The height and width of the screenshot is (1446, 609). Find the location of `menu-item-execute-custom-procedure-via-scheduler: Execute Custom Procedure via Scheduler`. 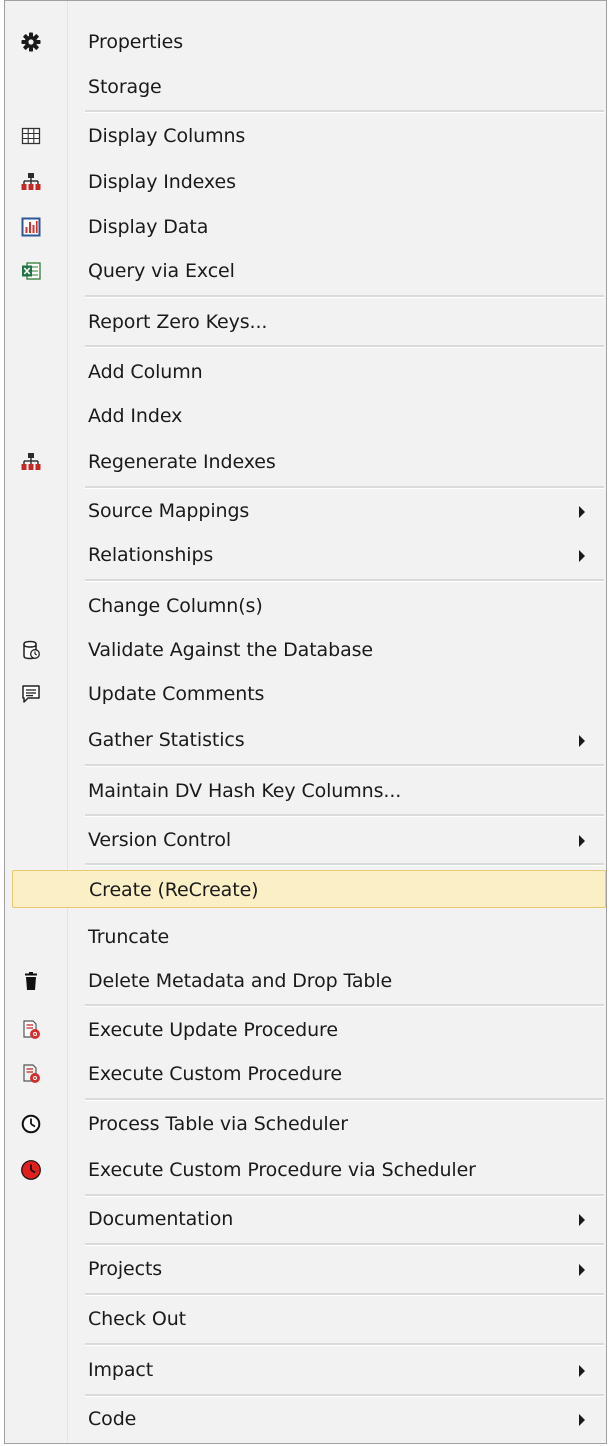

menu-item-execute-custom-procedure-via-scheduler: Execute Custom Procedure via Scheduler is located at coordinates (305, 1170).